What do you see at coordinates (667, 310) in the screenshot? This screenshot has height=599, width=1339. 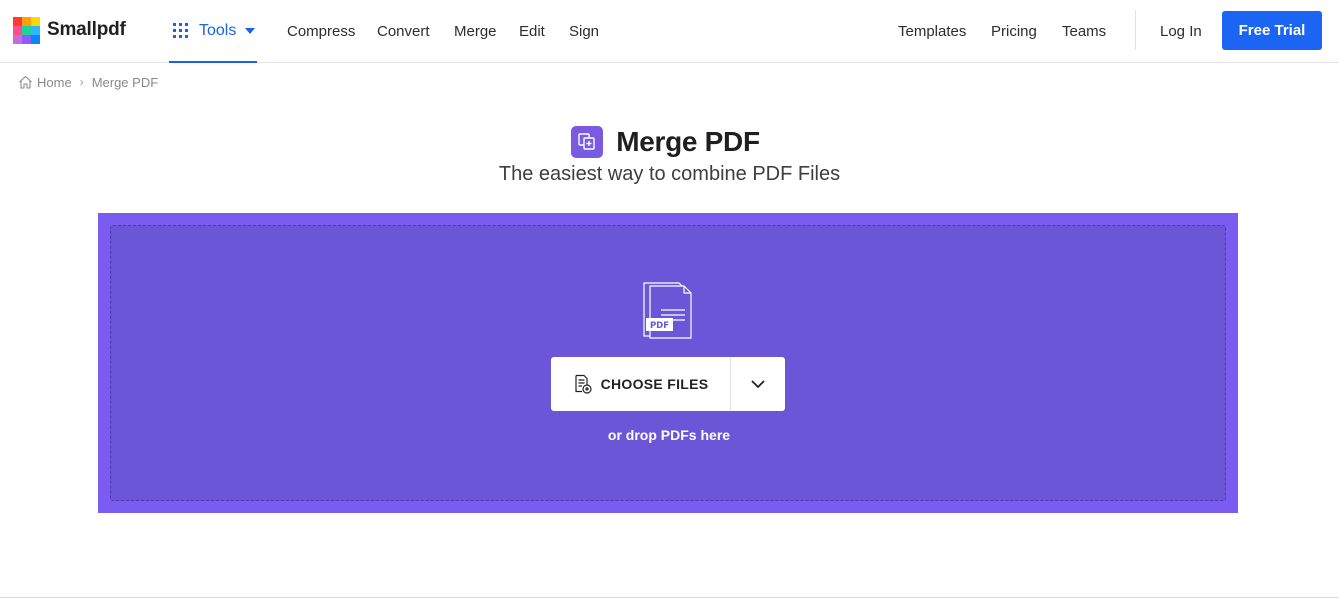 I see `pdf-files-icon: PDF` at bounding box center [667, 310].